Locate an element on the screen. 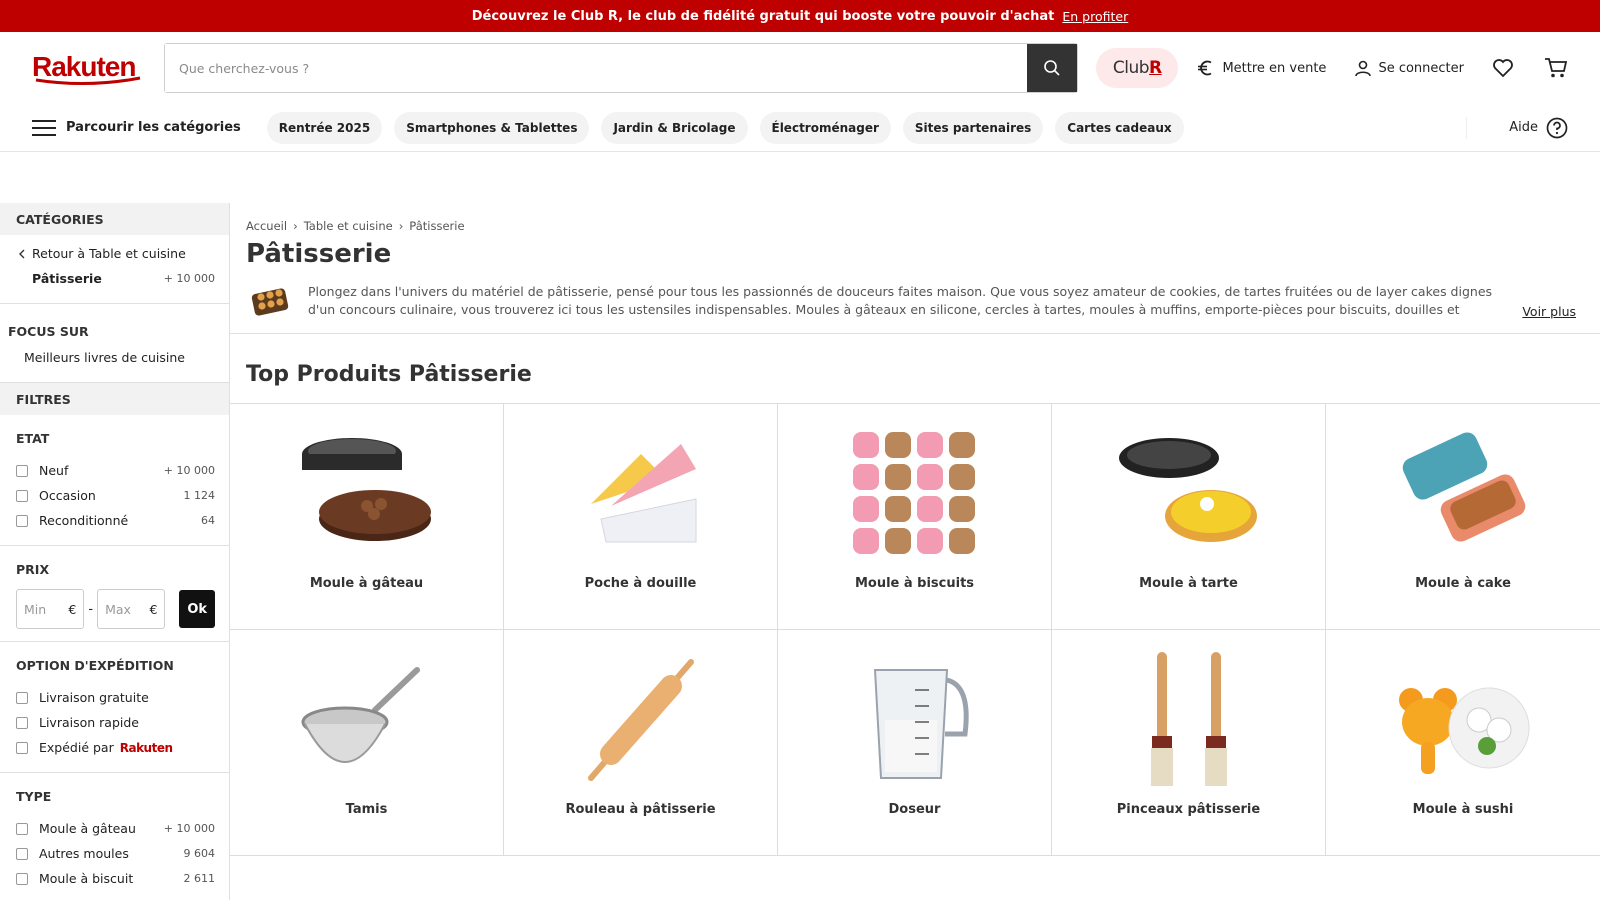 This screenshot has width=1600, height=900. filter-type-moule-gateau: Moule à gâteau + 10 000 is located at coordinates (115, 828).